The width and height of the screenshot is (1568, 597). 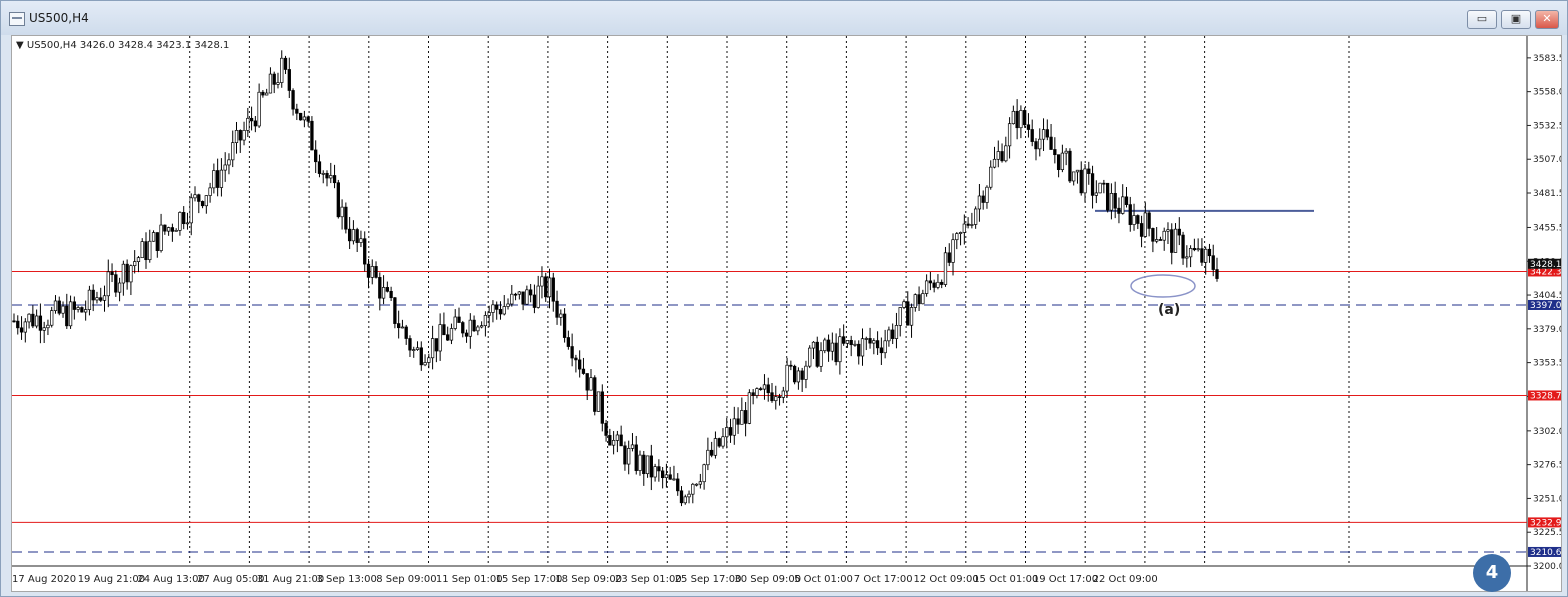 What do you see at coordinates (1492, 573) in the screenshot?
I see `step-number-badge: 4` at bounding box center [1492, 573].